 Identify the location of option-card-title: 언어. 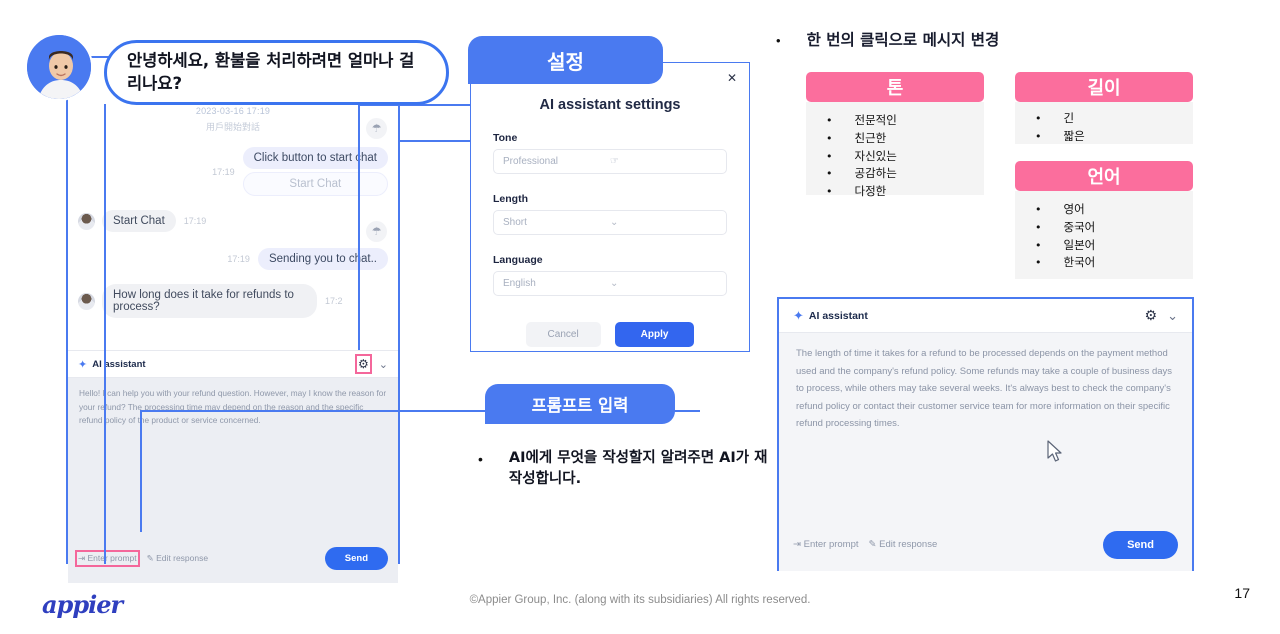
(1104, 177).